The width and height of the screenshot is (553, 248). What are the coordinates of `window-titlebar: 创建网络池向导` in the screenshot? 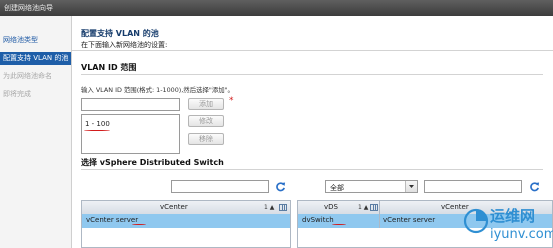 It's located at (276, 8).